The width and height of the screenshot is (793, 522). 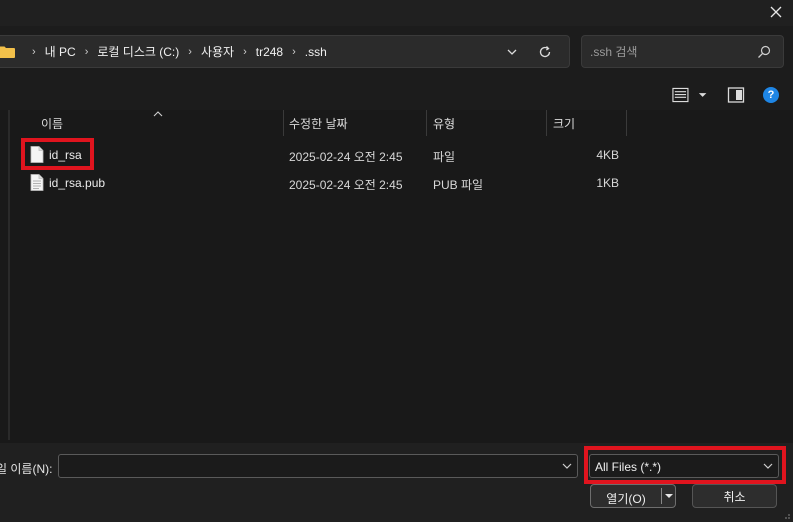 I want to click on resize-grip-icon, so click(x=786, y=515).